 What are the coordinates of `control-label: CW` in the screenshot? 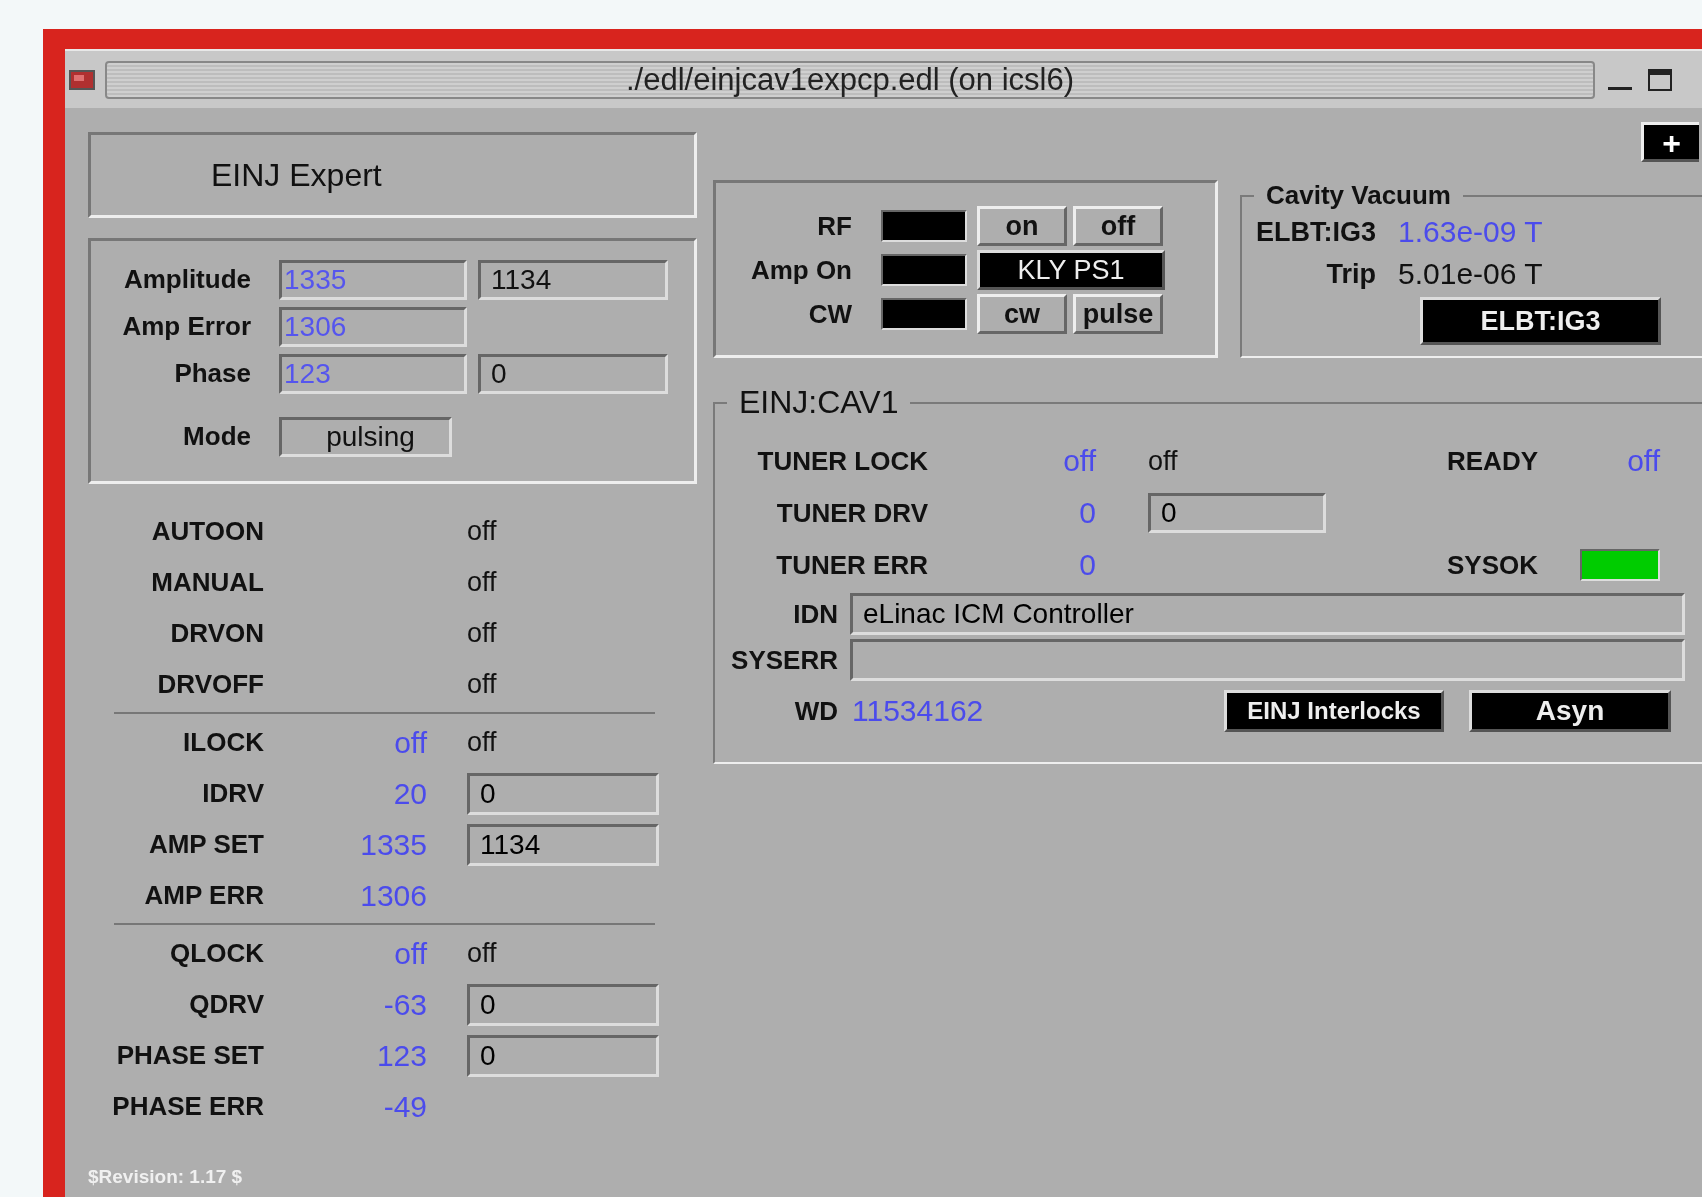 It's located at (830, 314).